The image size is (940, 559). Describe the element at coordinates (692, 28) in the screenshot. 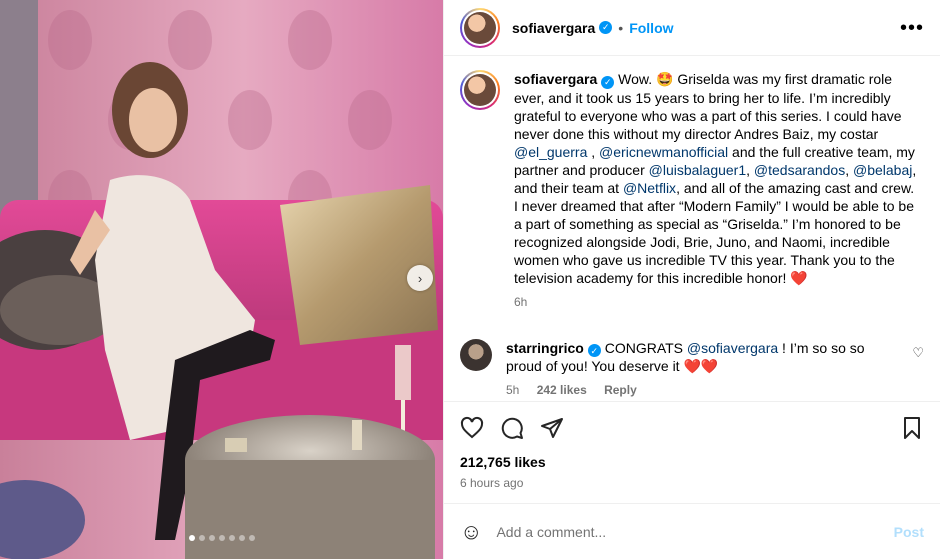

I see `post-header: sofiavergara ✓ • Follow •••` at that location.